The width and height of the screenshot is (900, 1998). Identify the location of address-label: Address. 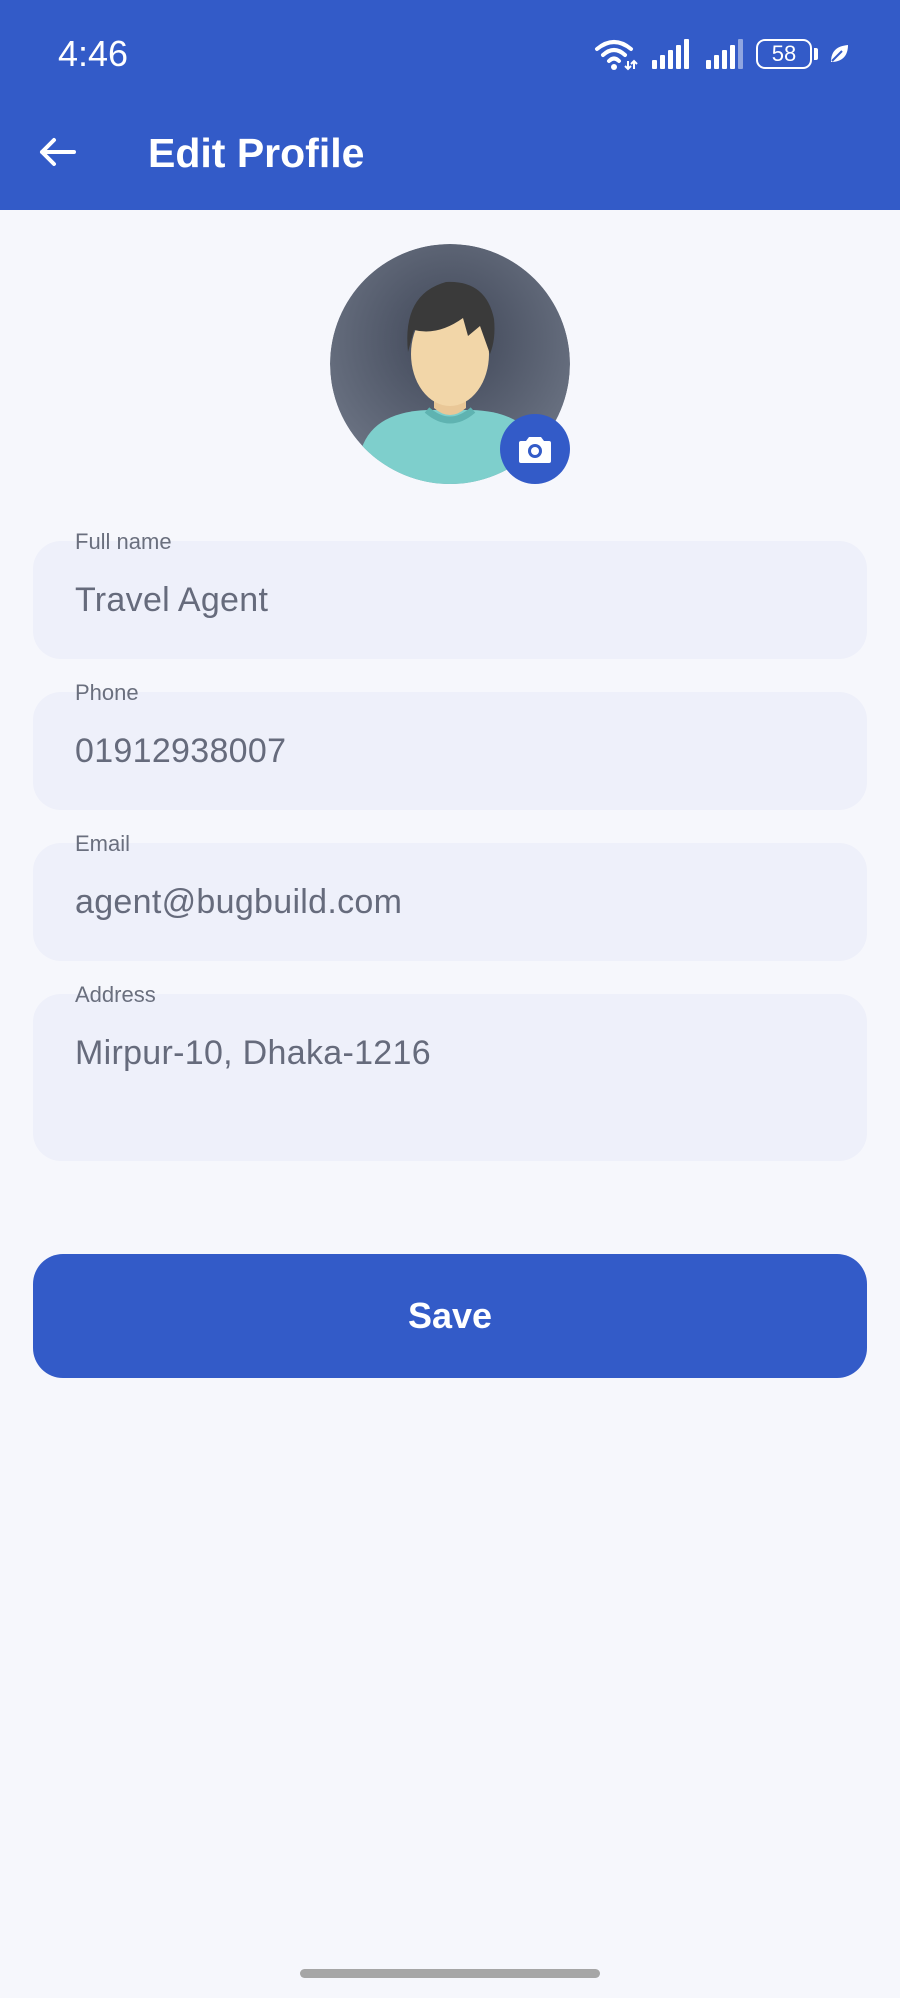
(115, 994).